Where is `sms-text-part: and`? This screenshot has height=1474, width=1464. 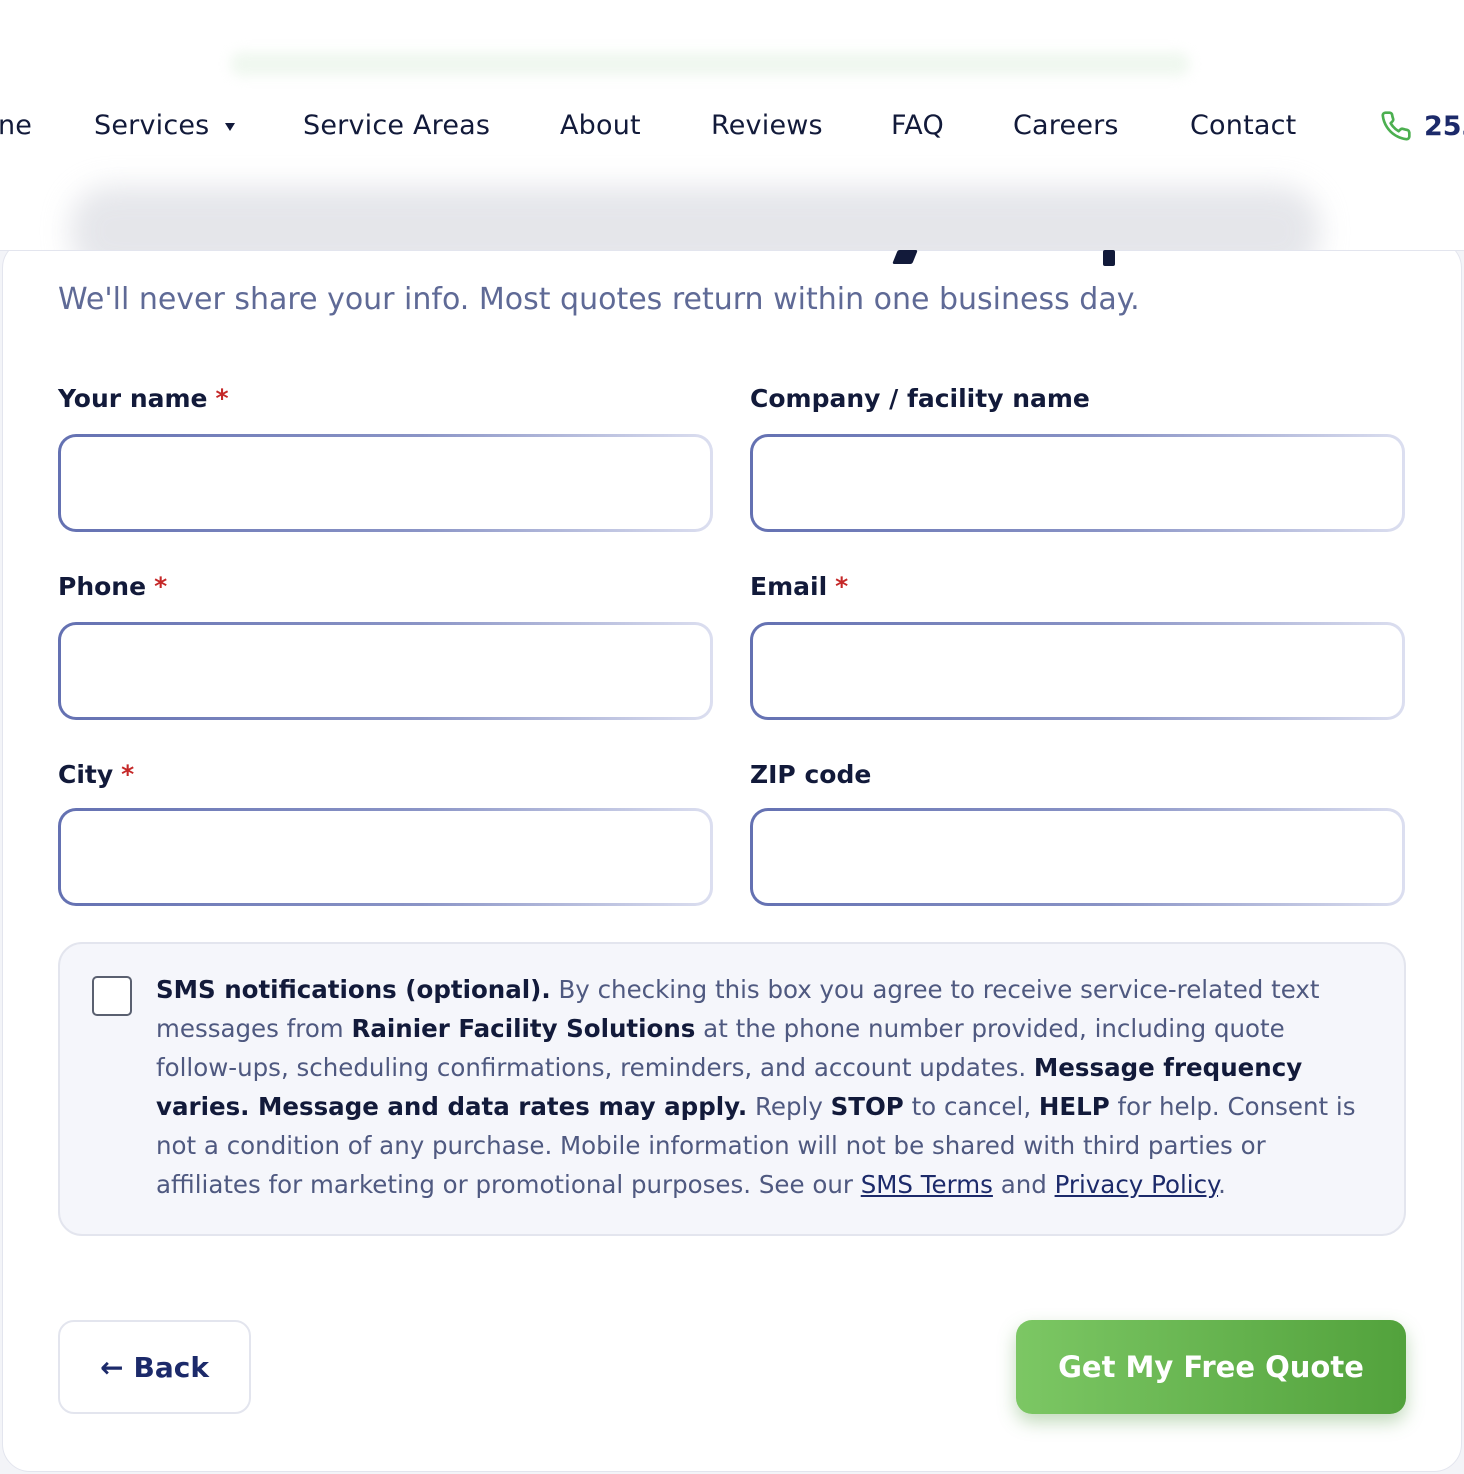 sms-text-part: and is located at coordinates (1023, 1184).